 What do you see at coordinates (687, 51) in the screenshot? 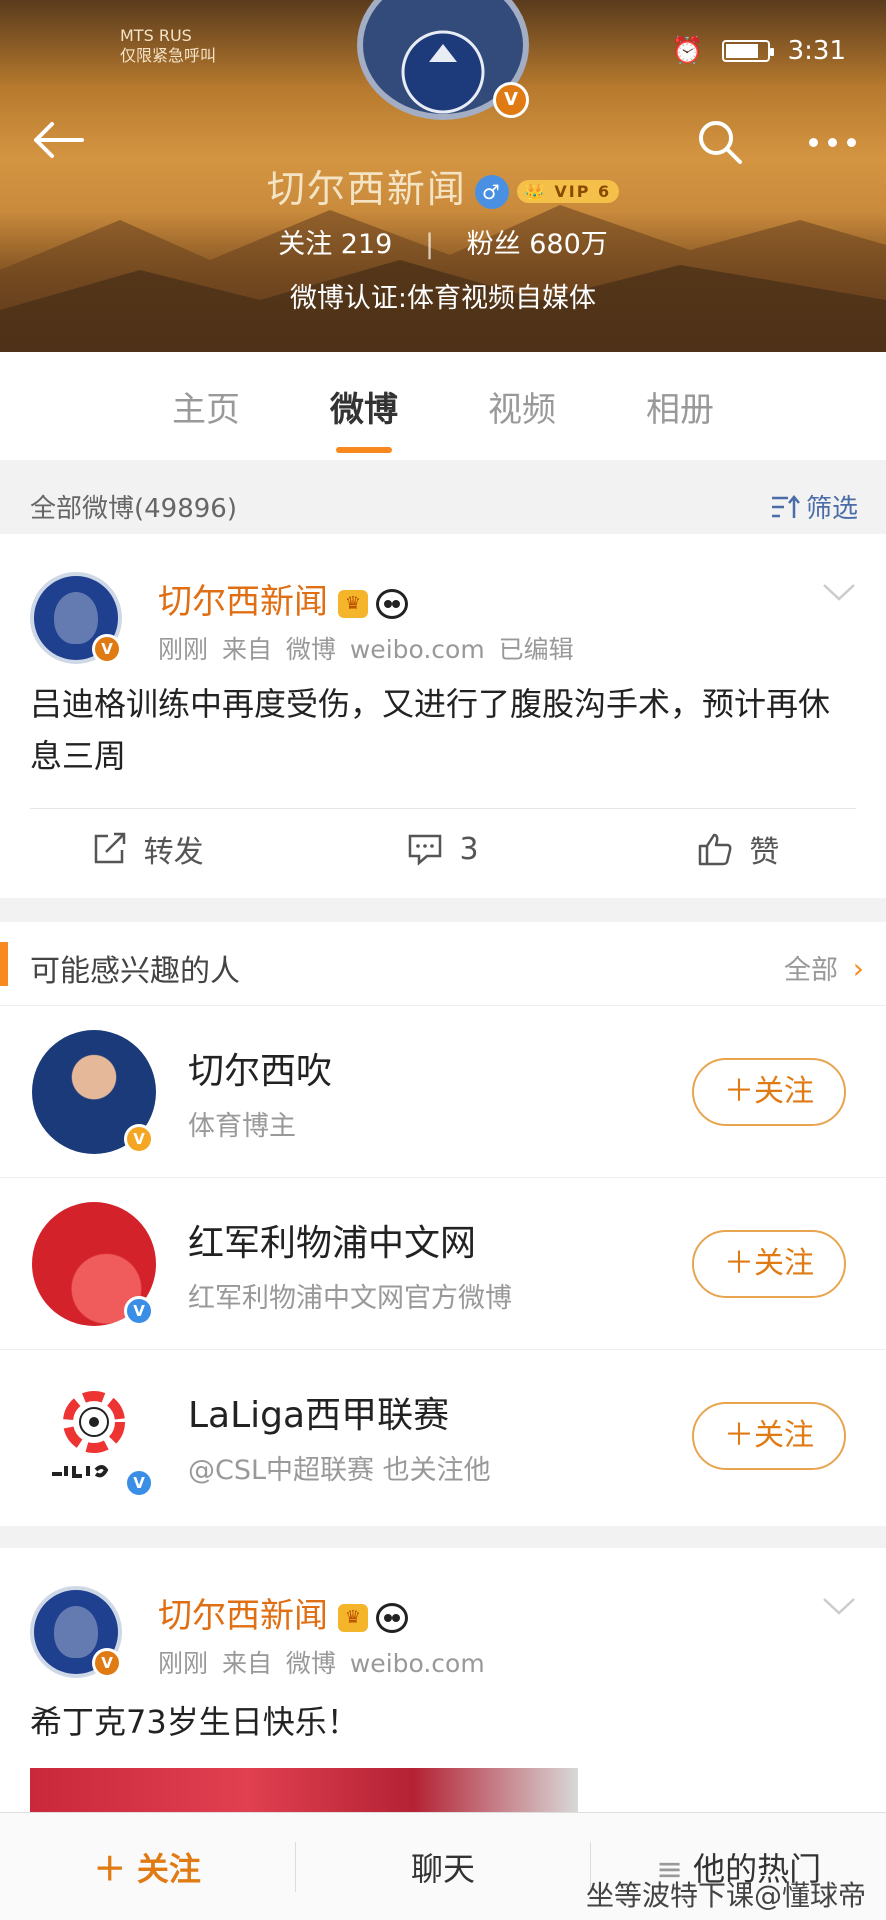
I see `alarm-icon: ⏰` at bounding box center [687, 51].